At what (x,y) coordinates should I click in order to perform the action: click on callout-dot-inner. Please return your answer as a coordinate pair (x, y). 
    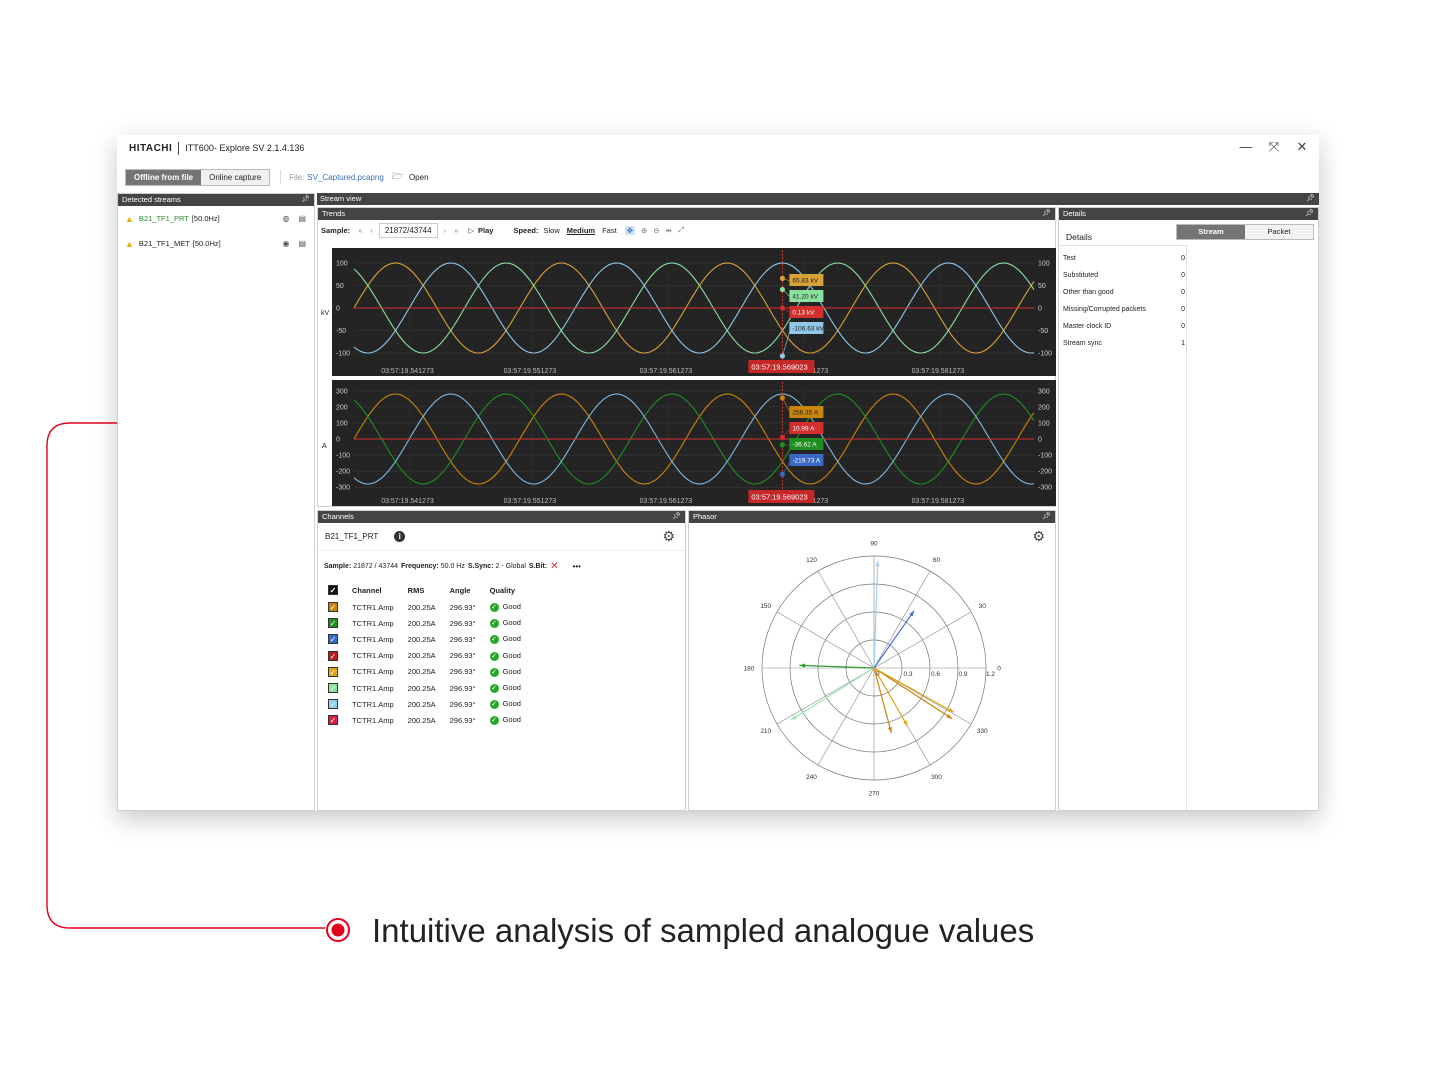
    Looking at the image, I should click on (338, 930).